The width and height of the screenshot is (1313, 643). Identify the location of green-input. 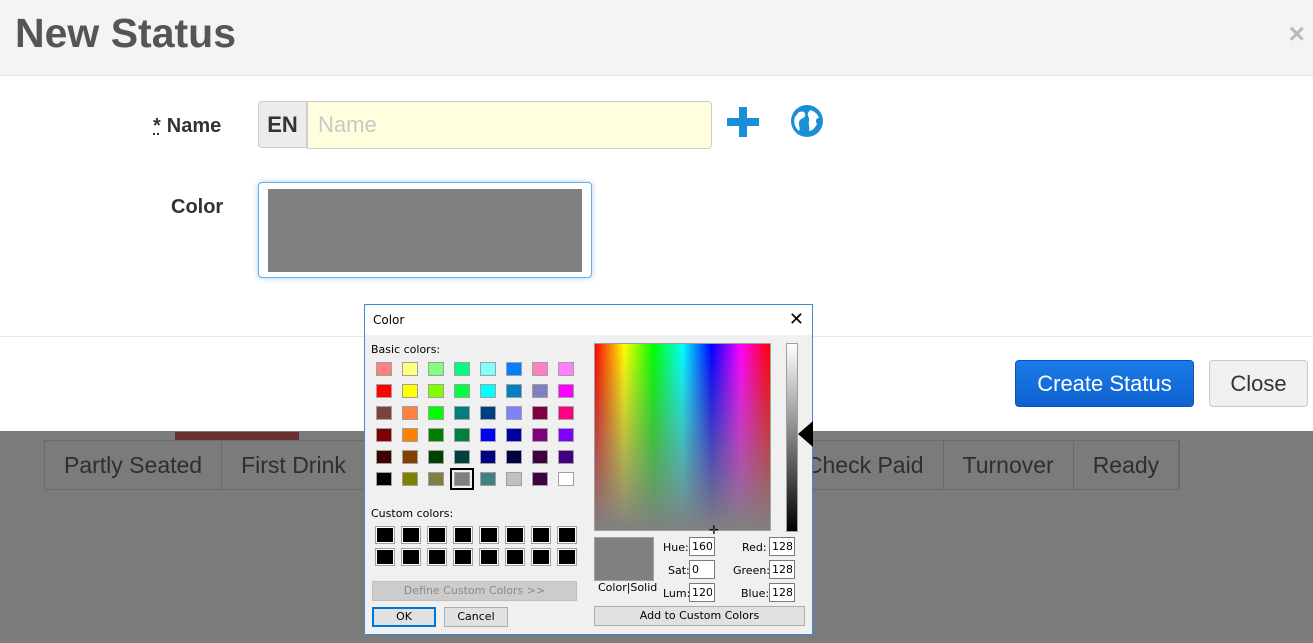
(782, 569).